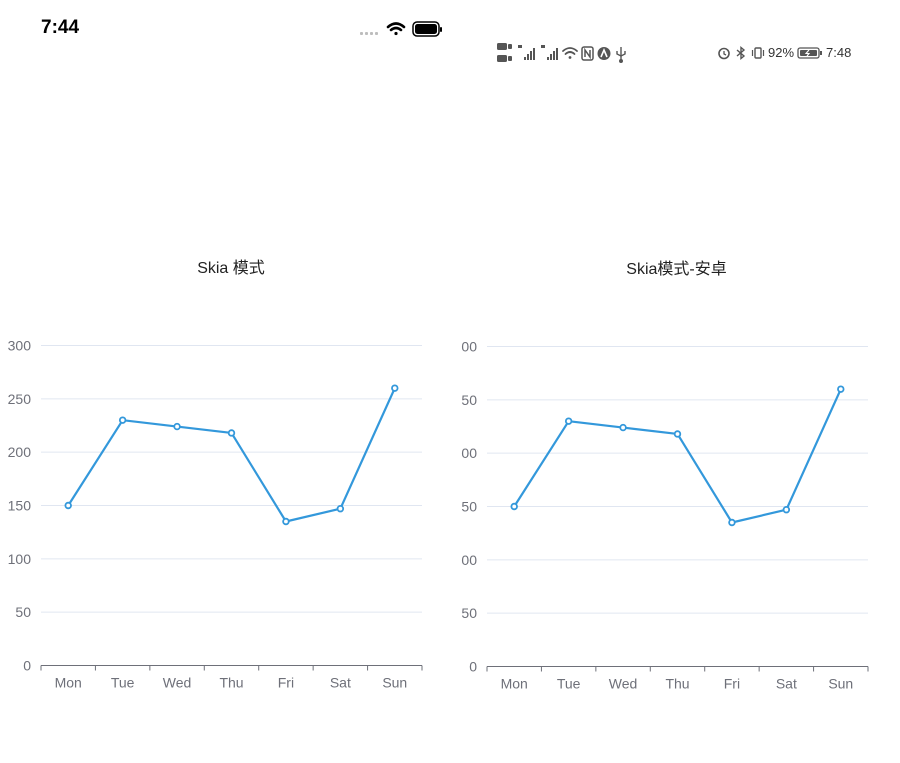  Describe the element at coordinates (20, 452) in the screenshot. I see `y-tick-label: 200` at that location.